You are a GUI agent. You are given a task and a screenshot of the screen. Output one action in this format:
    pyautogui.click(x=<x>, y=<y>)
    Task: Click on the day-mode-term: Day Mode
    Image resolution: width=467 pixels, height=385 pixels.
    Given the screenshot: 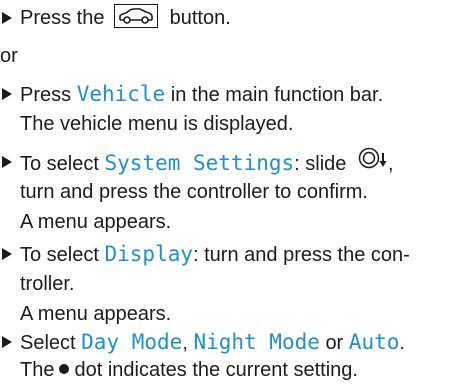 What is the action you would take?
    pyautogui.click(x=132, y=342)
    